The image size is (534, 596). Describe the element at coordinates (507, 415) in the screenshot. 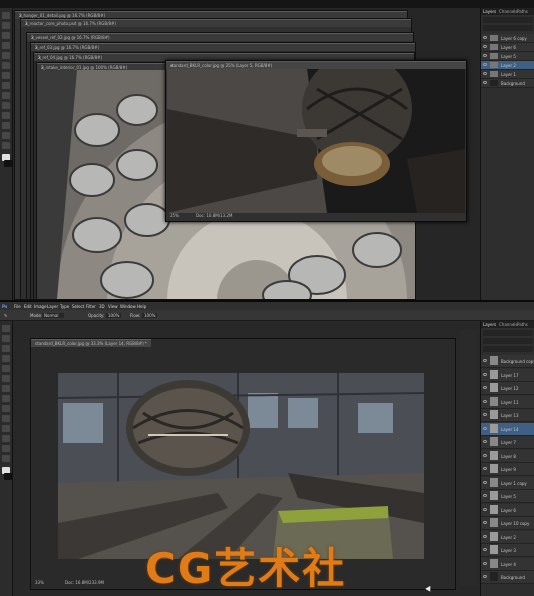

I see `layer-row: Layer 13` at that location.